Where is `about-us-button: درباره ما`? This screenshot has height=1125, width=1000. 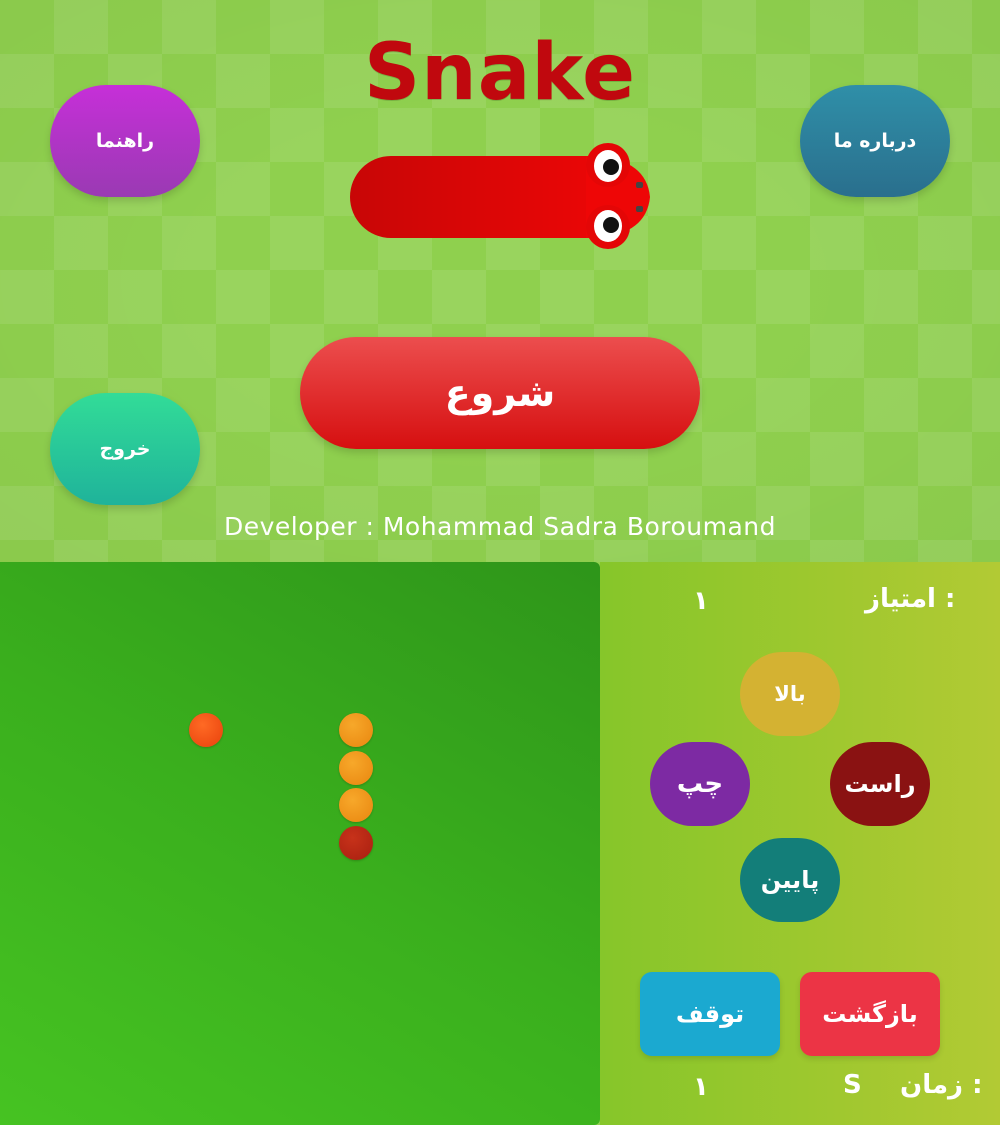 about-us-button: درباره ما is located at coordinates (875, 141).